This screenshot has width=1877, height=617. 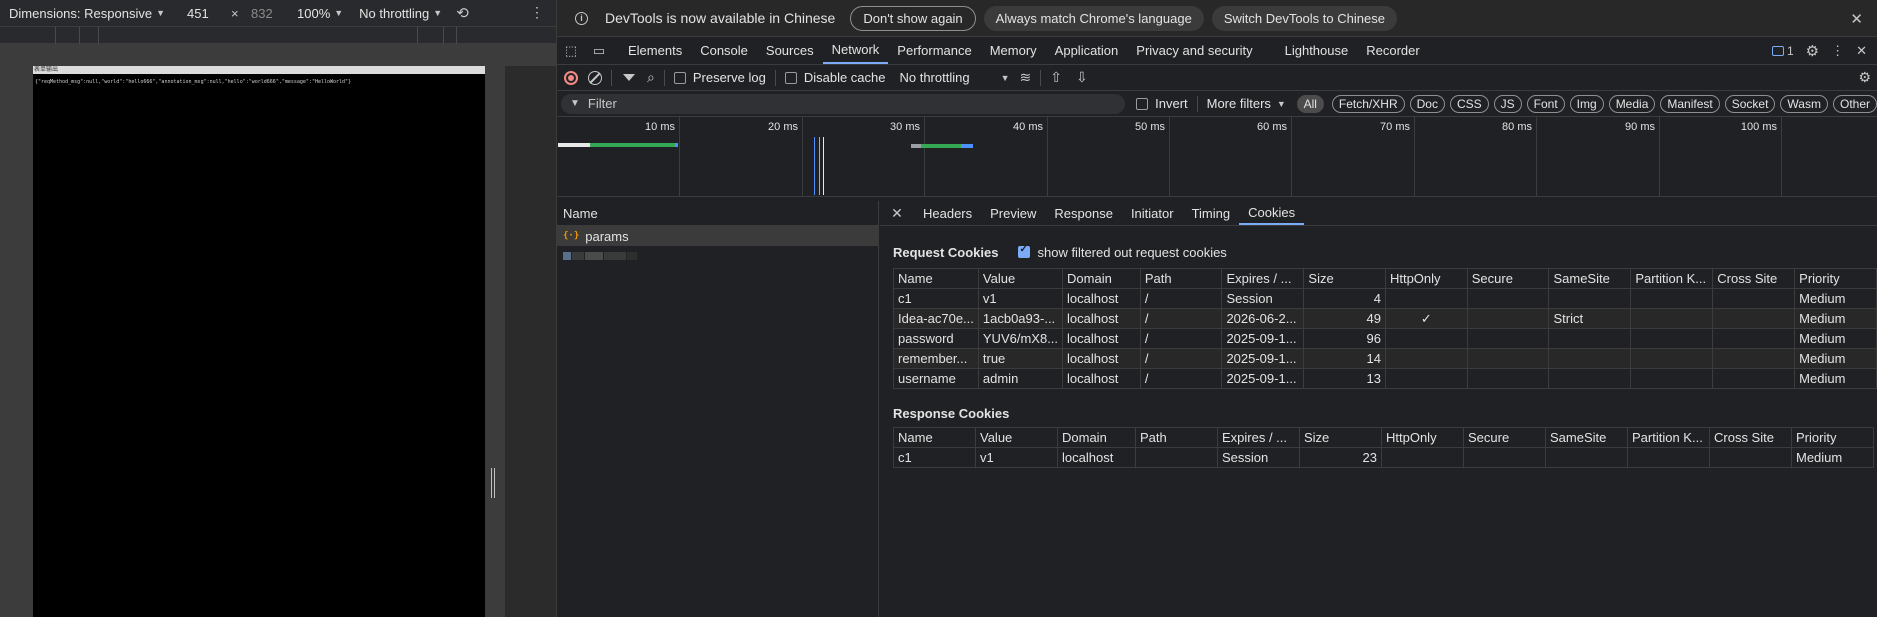 What do you see at coordinates (1856, 19) in the screenshot?
I see `close-icon: ✕` at bounding box center [1856, 19].